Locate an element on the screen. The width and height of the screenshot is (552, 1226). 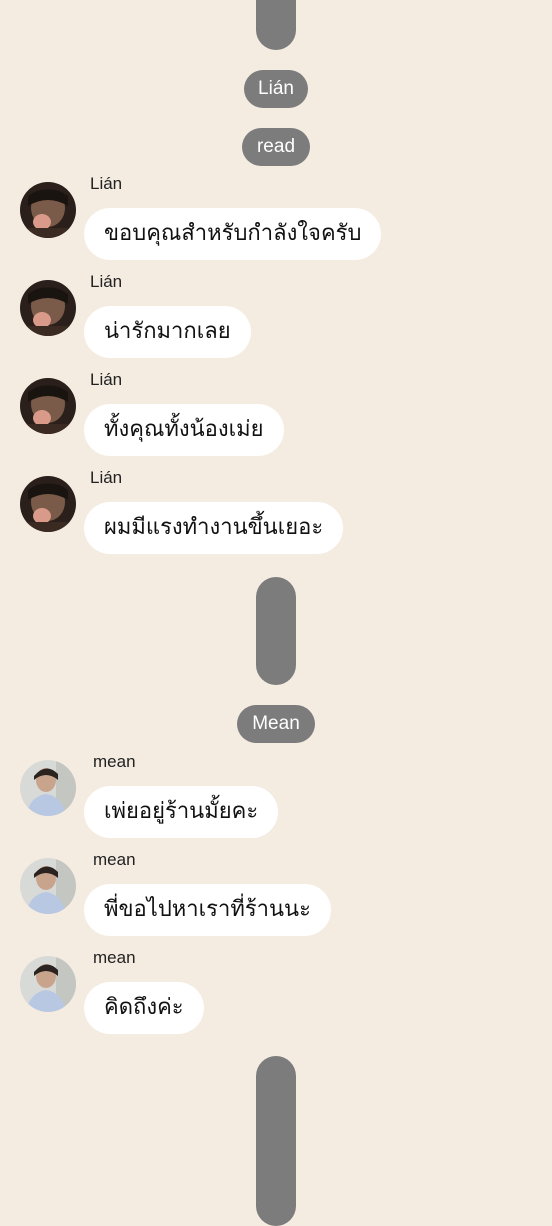
message-bubble: ผมมีแรงทำงานขึ้นเยอะ is located at coordinates (214, 528).